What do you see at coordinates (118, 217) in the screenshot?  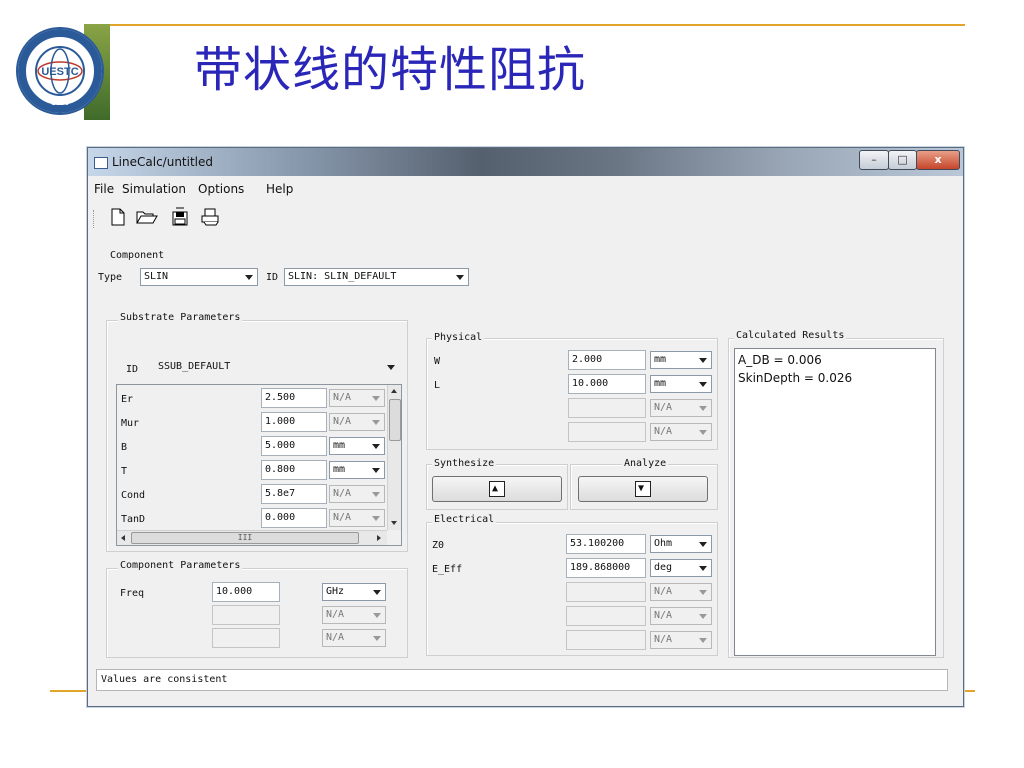 I see `new-icon` at bounding box center [118, 217].